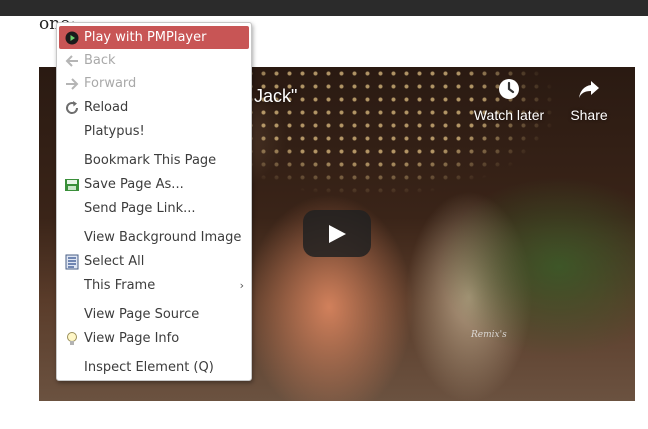 The height and width of the screenshot is (429, 648). Describe the element at coordinates (154, 285) in the screenshot. I see `menu-item-this-frame: This Frame ›` at that location.